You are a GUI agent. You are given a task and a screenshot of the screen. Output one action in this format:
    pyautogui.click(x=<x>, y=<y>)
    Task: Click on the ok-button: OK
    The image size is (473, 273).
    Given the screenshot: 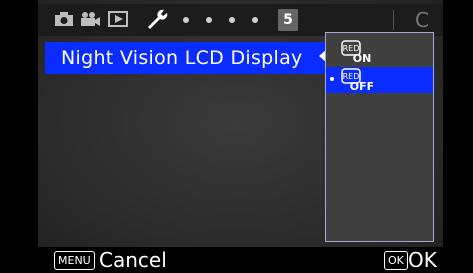 What is the action you would take?
    pyautogui.click(x=422, y=260)
    